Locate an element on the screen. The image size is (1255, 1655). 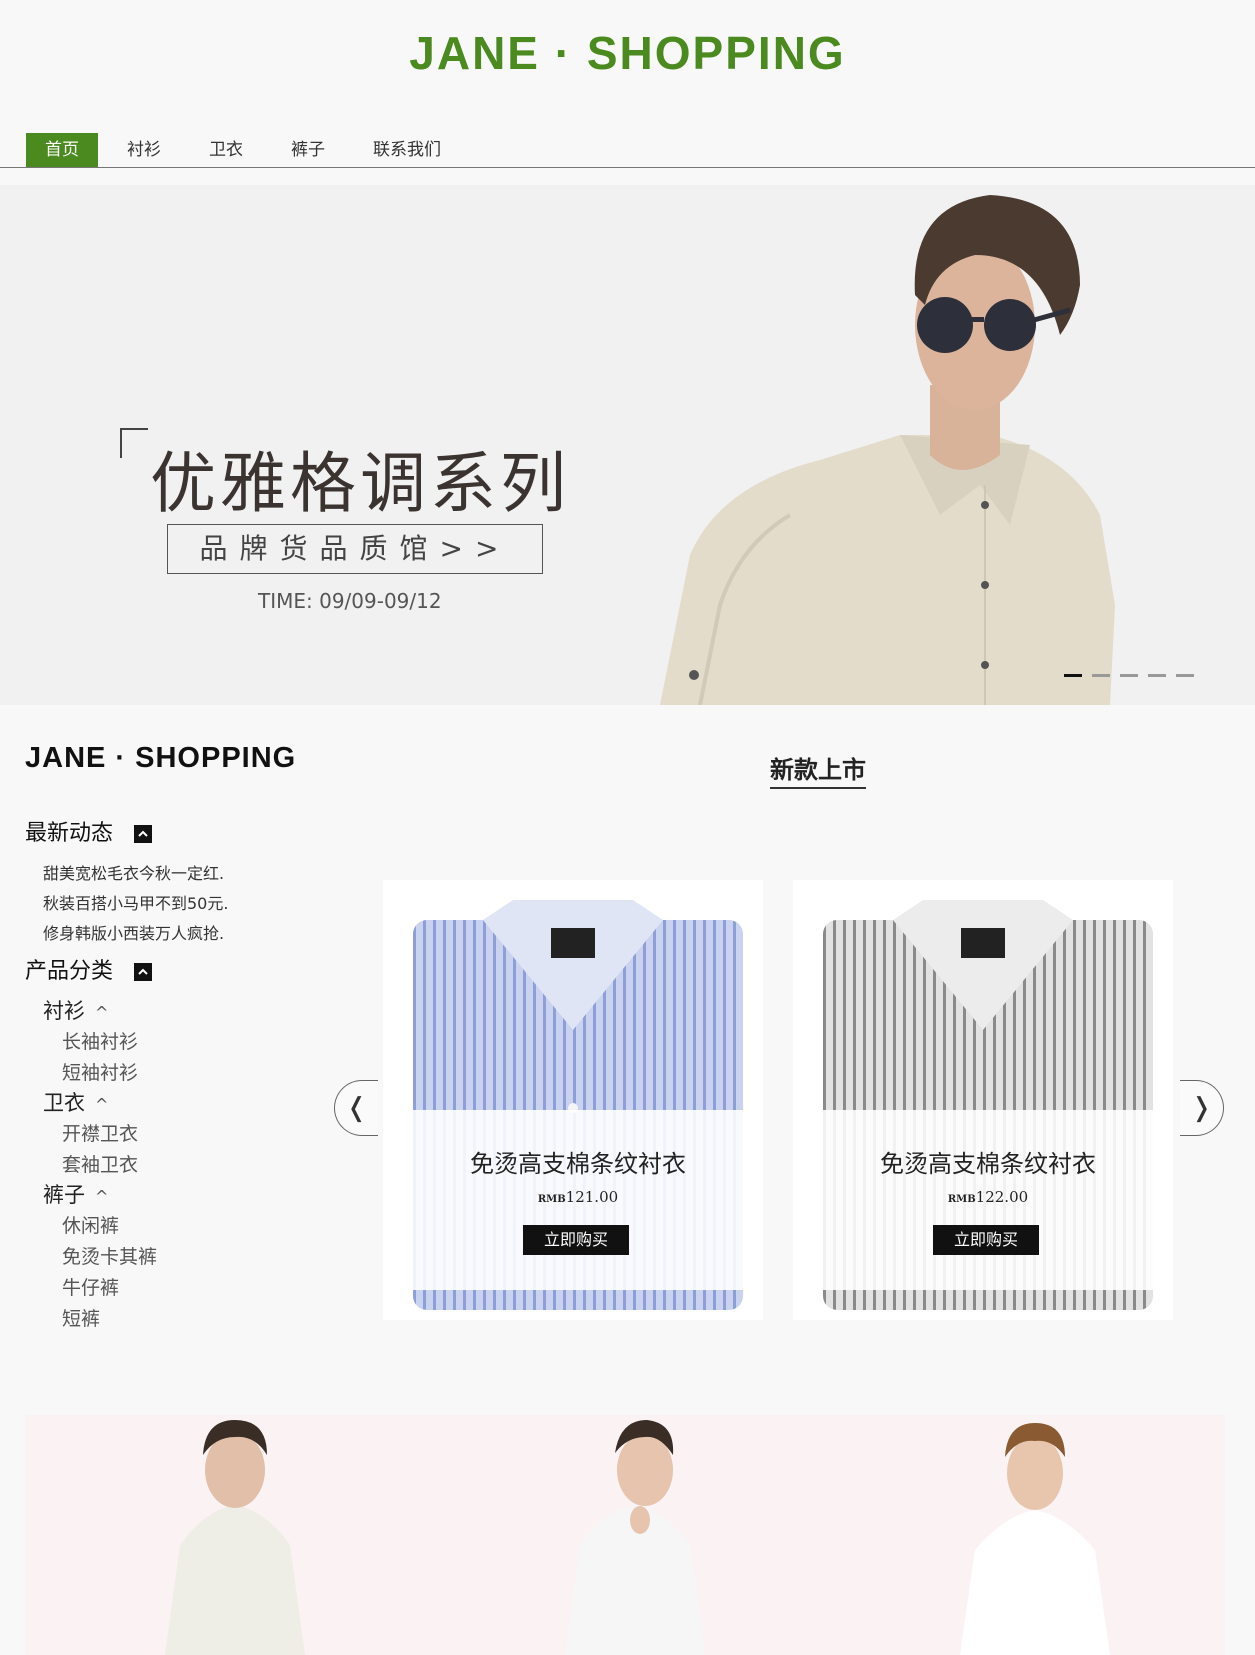
site-logo: JANE · SHOPPING is located at coordinates (627, 53).